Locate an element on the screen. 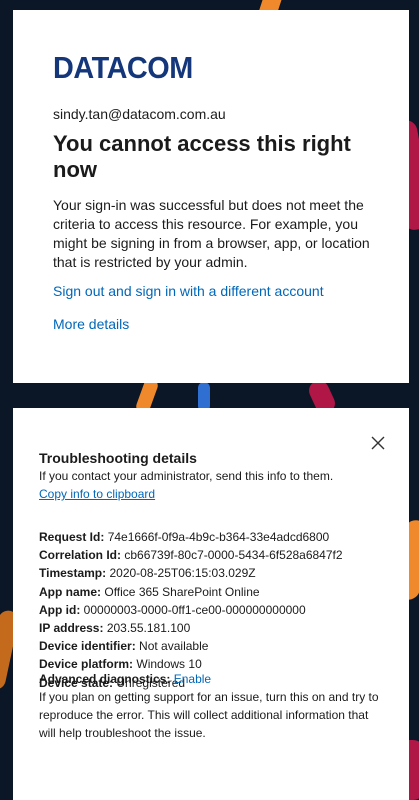  account-email: sindy.tan@datacom.com.au is located at coordinates (139, 114).